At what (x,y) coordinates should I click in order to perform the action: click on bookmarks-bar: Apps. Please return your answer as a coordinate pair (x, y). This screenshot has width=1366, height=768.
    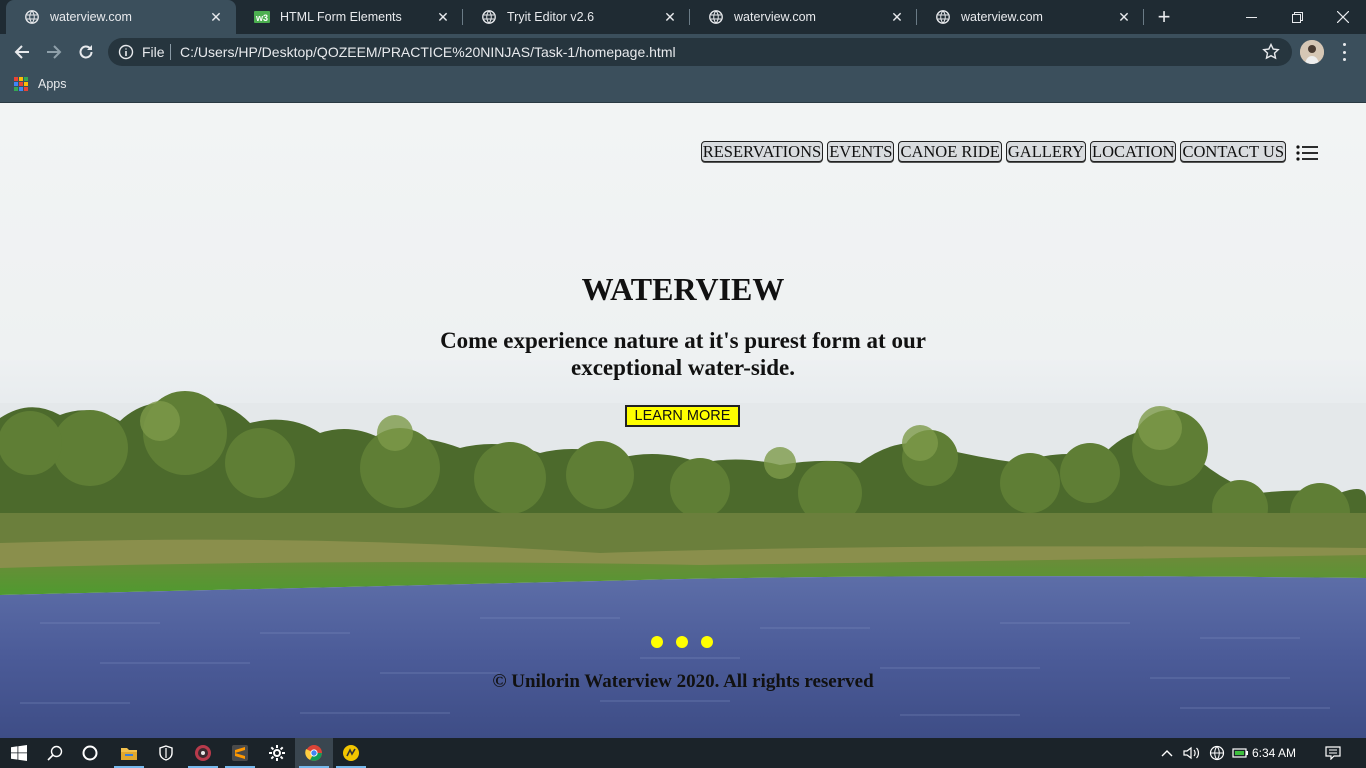
    Looking at the image, I should click on (683, 86).